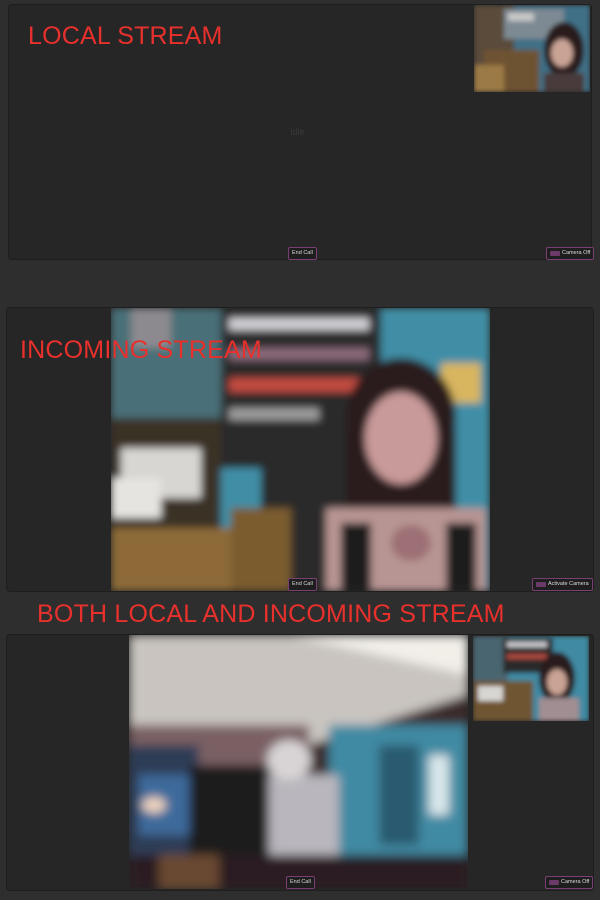  What do you see at coordinates (297, 132) in the screenshot?
I see `local-status-text: Idle` at bounding box center [297, 132].